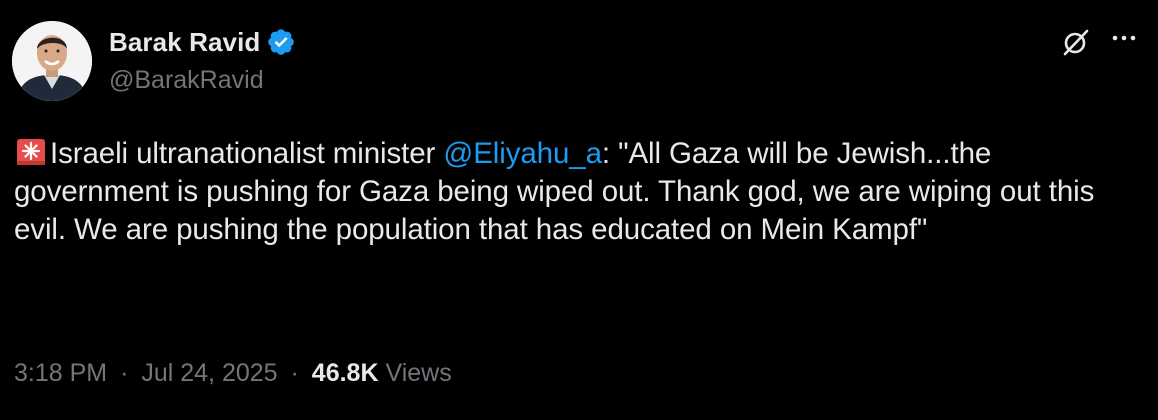  What do you see at coordinates (60, 373) in the screenshot?
I see `tweet-time: 3:18 PM` at bounding box center [60, 373].